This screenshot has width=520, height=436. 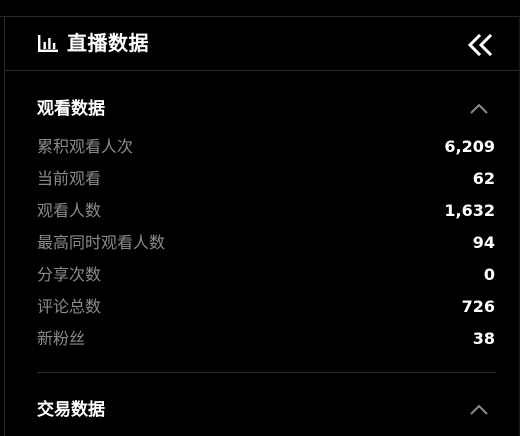 What do you see at coordinates (69, 306) in the screenshot?
I see `metric-label: 评论总数` at bounding box center [69, 306].